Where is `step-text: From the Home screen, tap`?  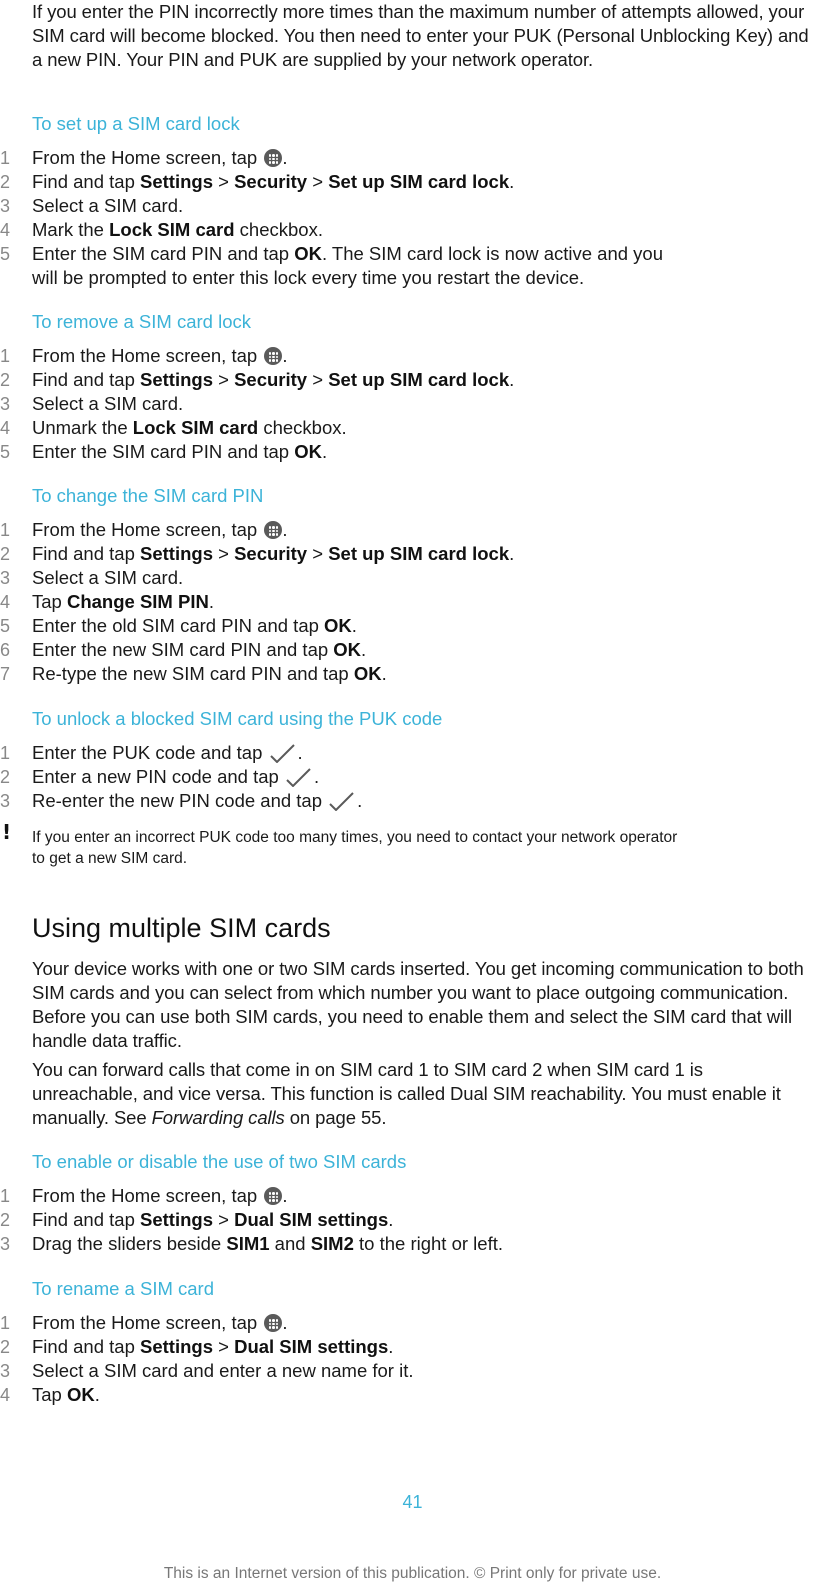
step-text: From the Home screen, tap is located at coordinates (147, 157).